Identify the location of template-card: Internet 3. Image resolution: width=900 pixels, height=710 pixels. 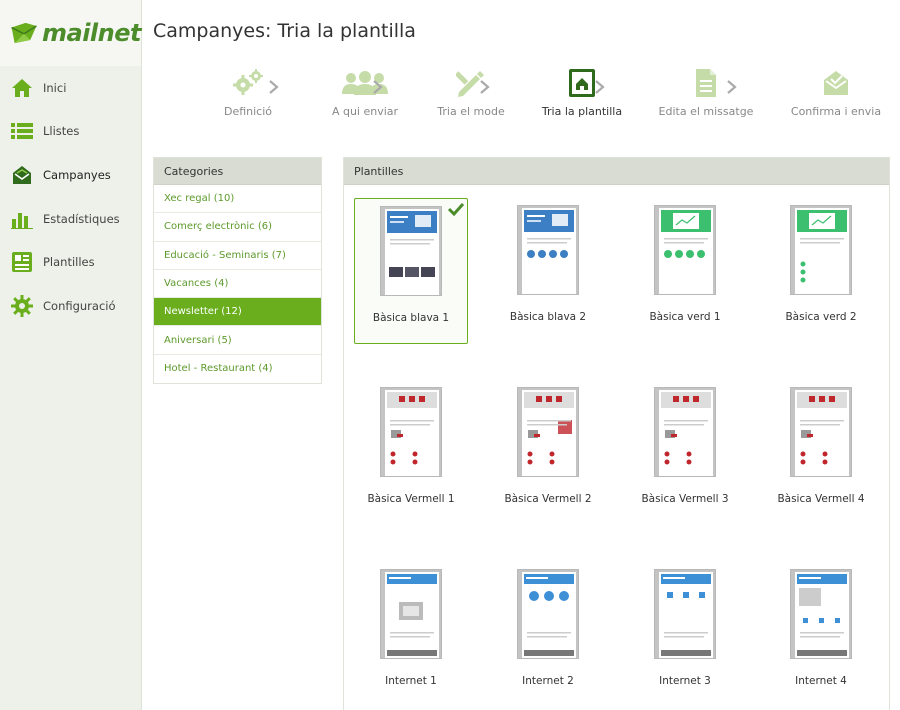
(685, 635).